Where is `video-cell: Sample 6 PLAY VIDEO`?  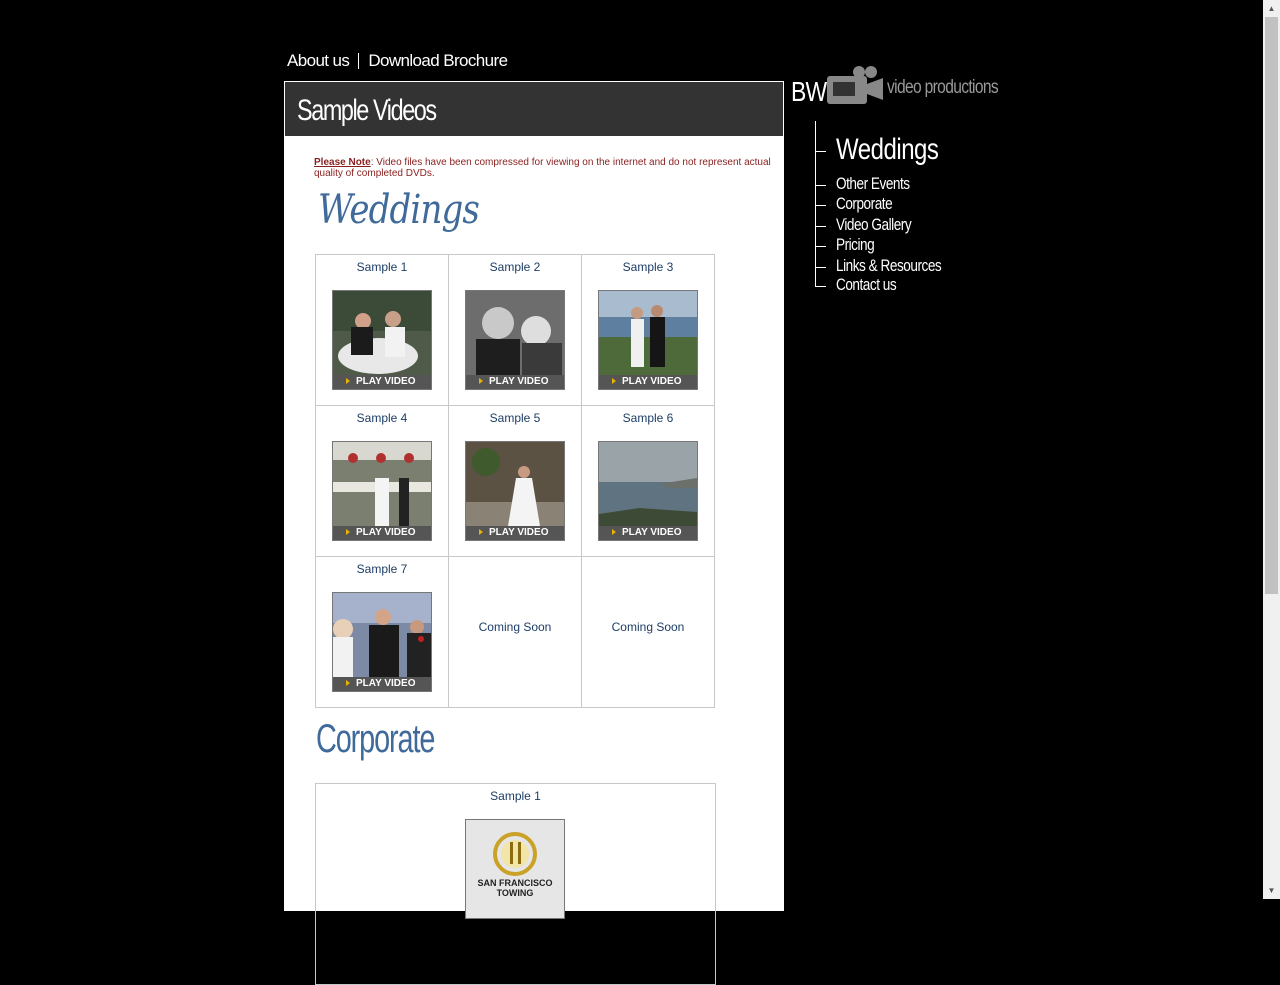 video-cell: Sample 6 PLAY VIDEO is located at coordinates (648, 481).